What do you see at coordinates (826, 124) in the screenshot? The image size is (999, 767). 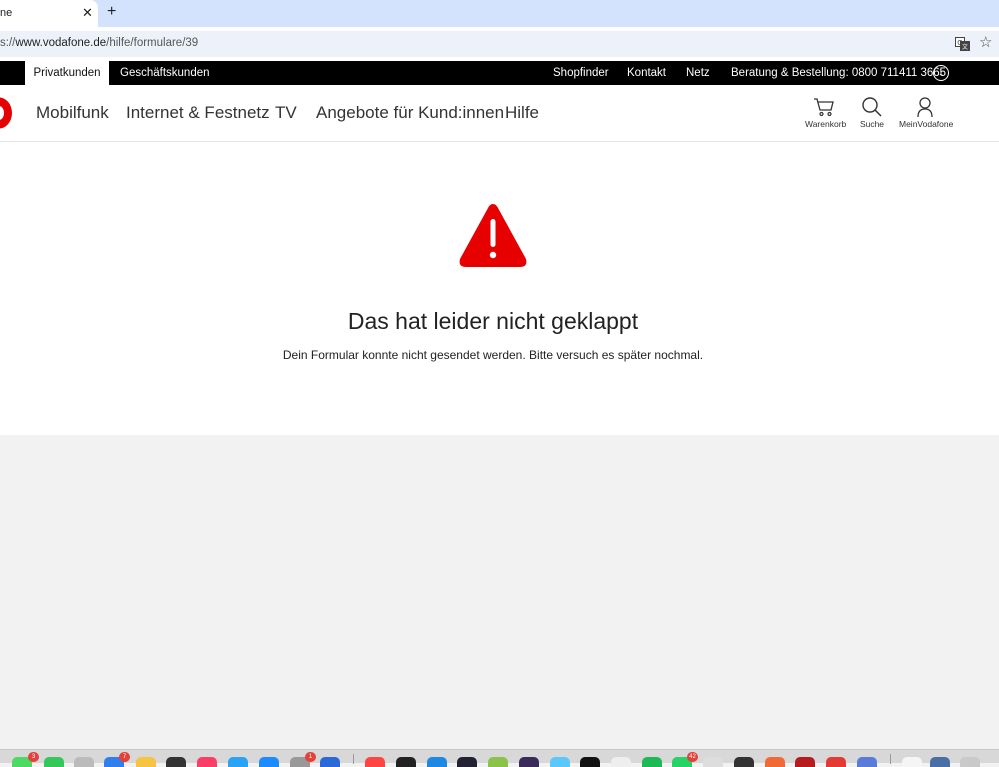 I see `warenkorb-label: Warenkorb` at bounding box center [826, 124].